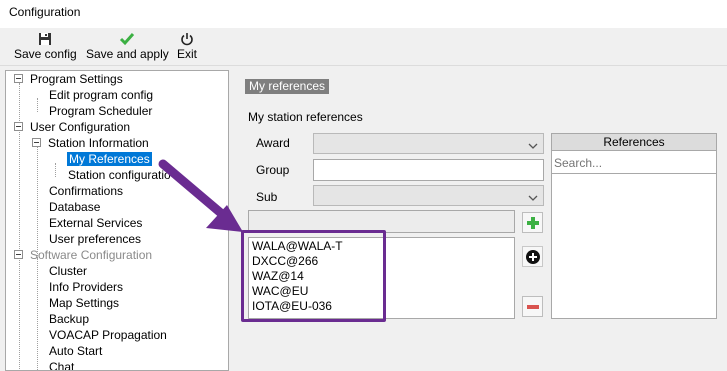  I want to click on tree-node-user-preferences: User preferences, so click(95, 239).